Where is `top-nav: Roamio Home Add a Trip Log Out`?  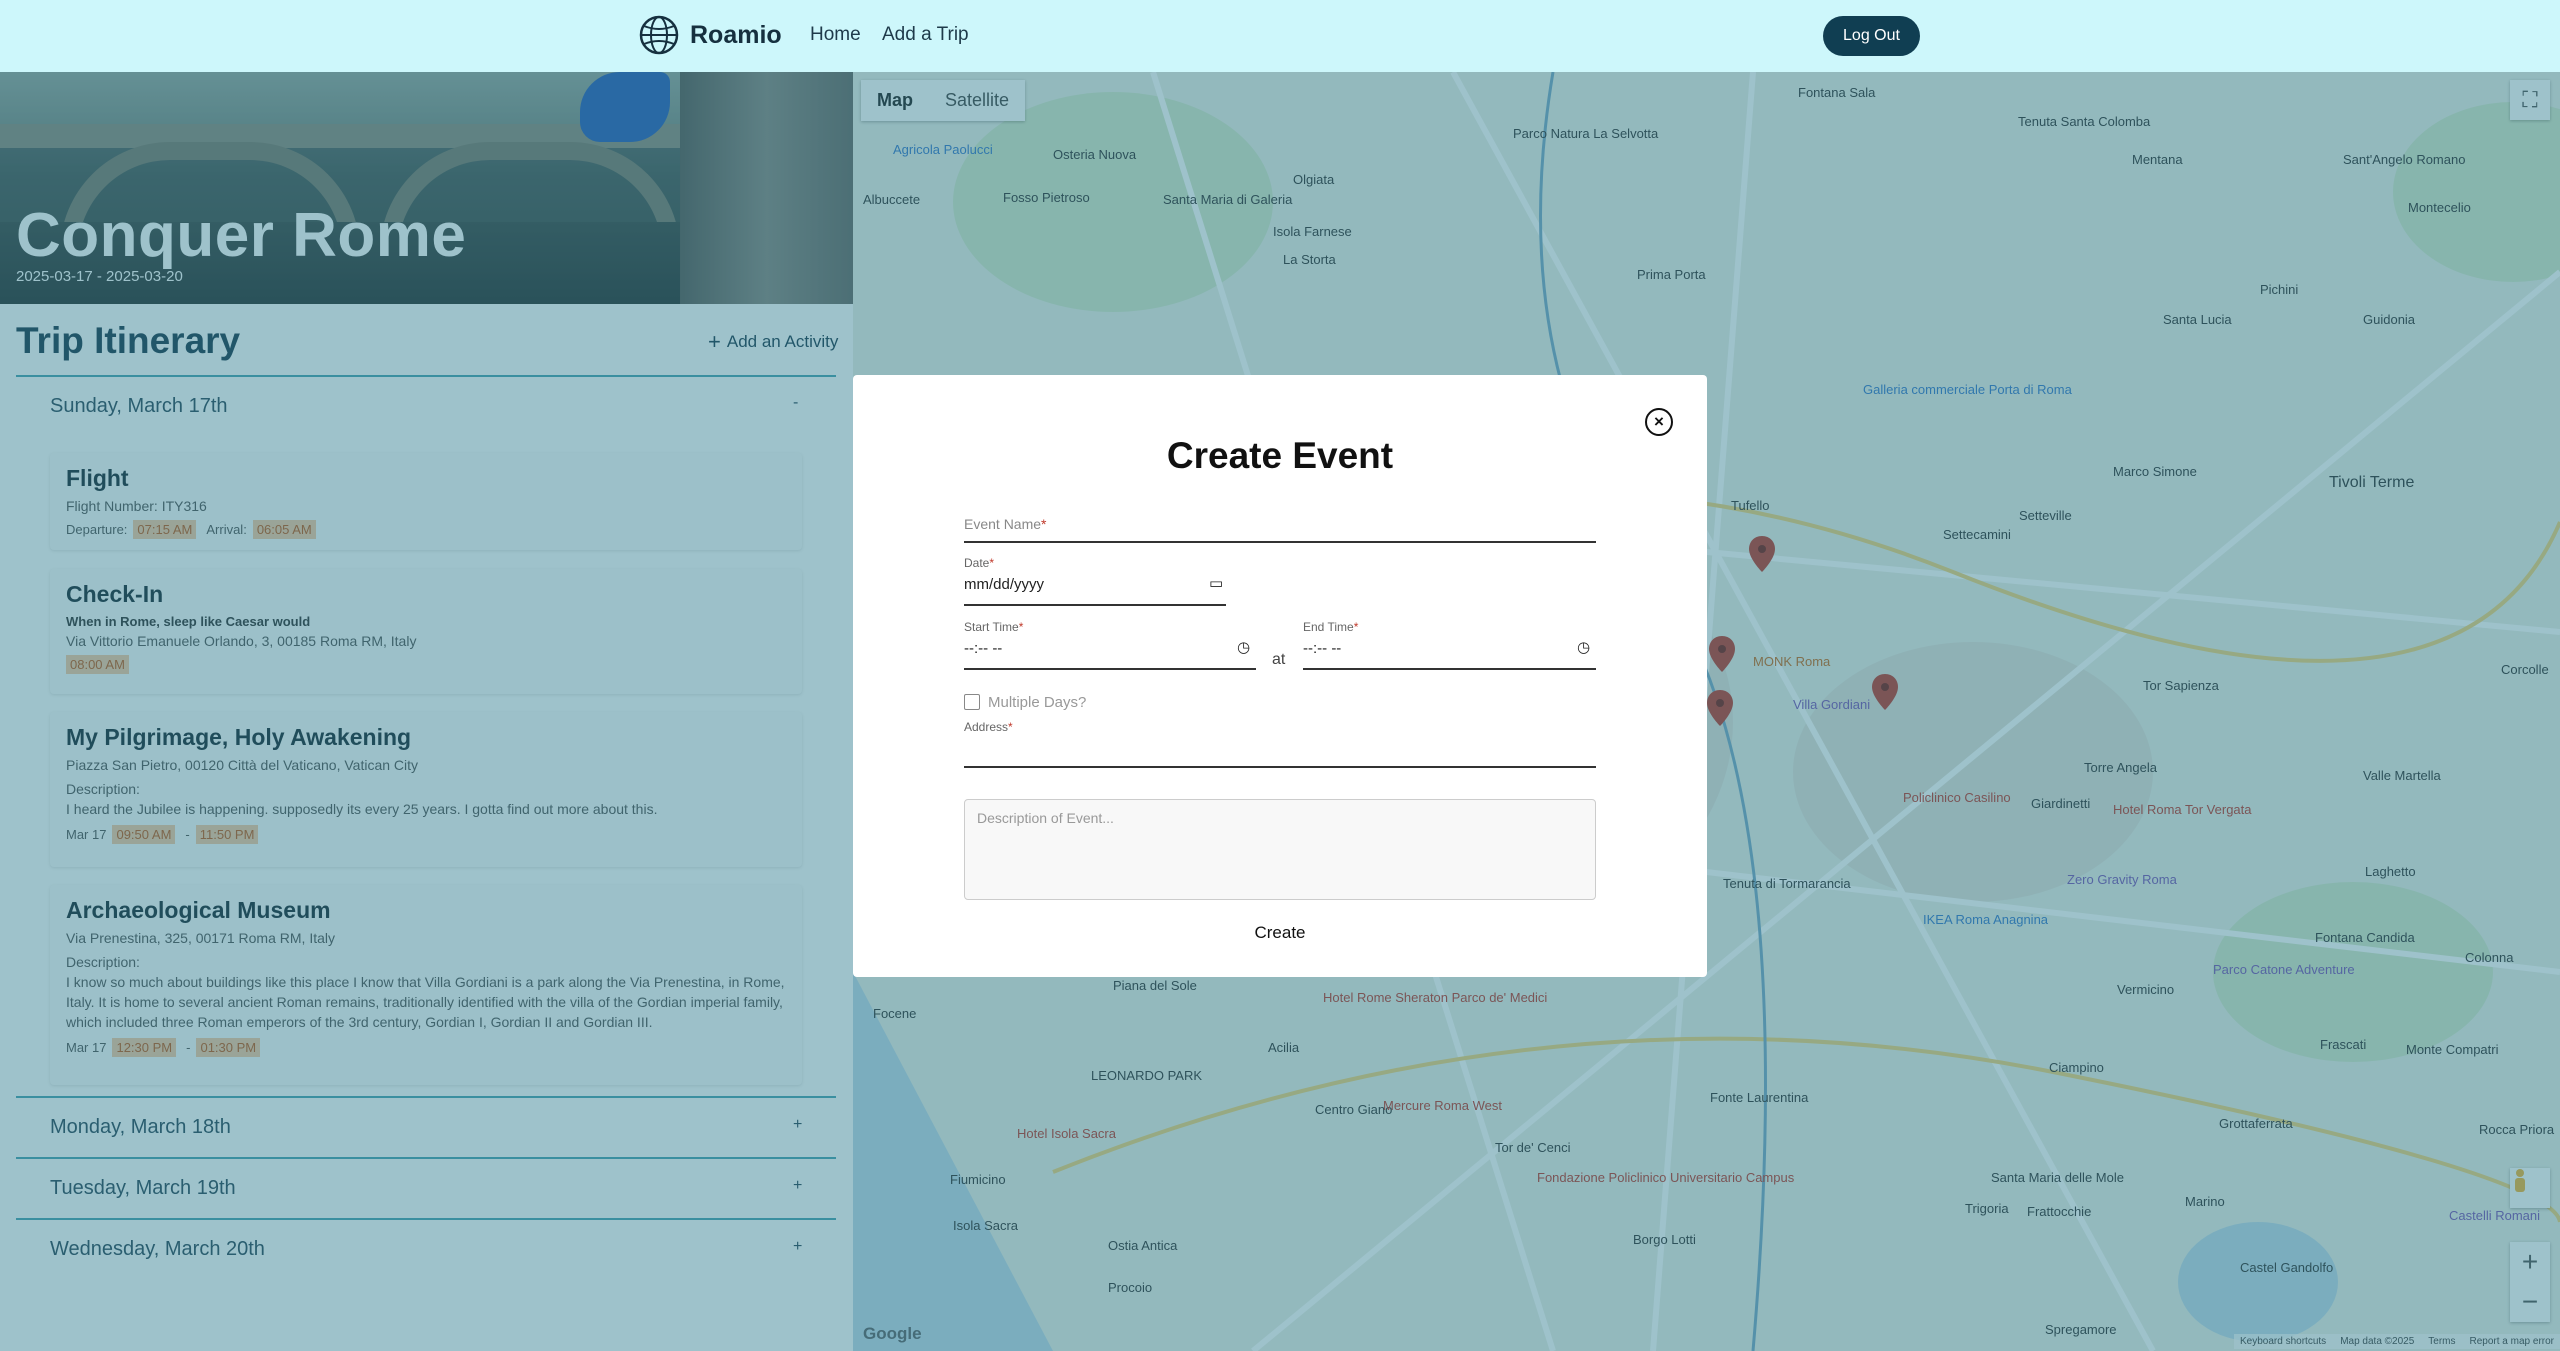
top-nav: Roamio Home Add a Trip Log Out is located at coordinates (1280, 36).